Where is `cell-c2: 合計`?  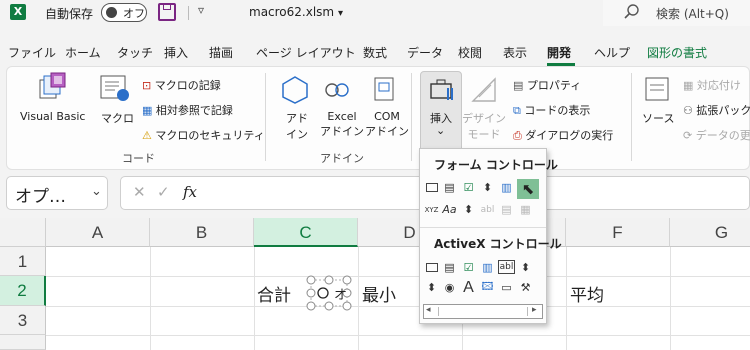
cell-c2: 合計 is located at coordinates (274, 293).